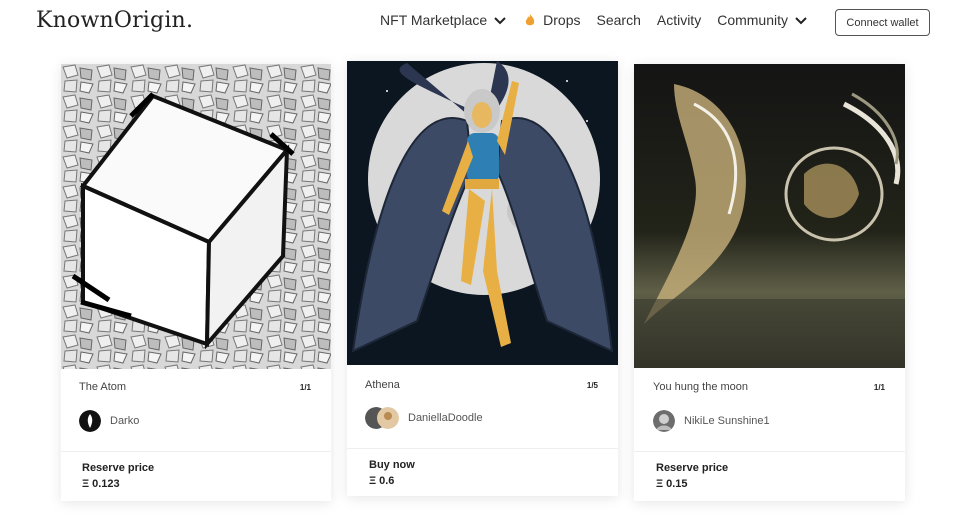 This screenshot has height=525, width=954. I want to click on artwork-title: You hung the moon, so click(700, 387).